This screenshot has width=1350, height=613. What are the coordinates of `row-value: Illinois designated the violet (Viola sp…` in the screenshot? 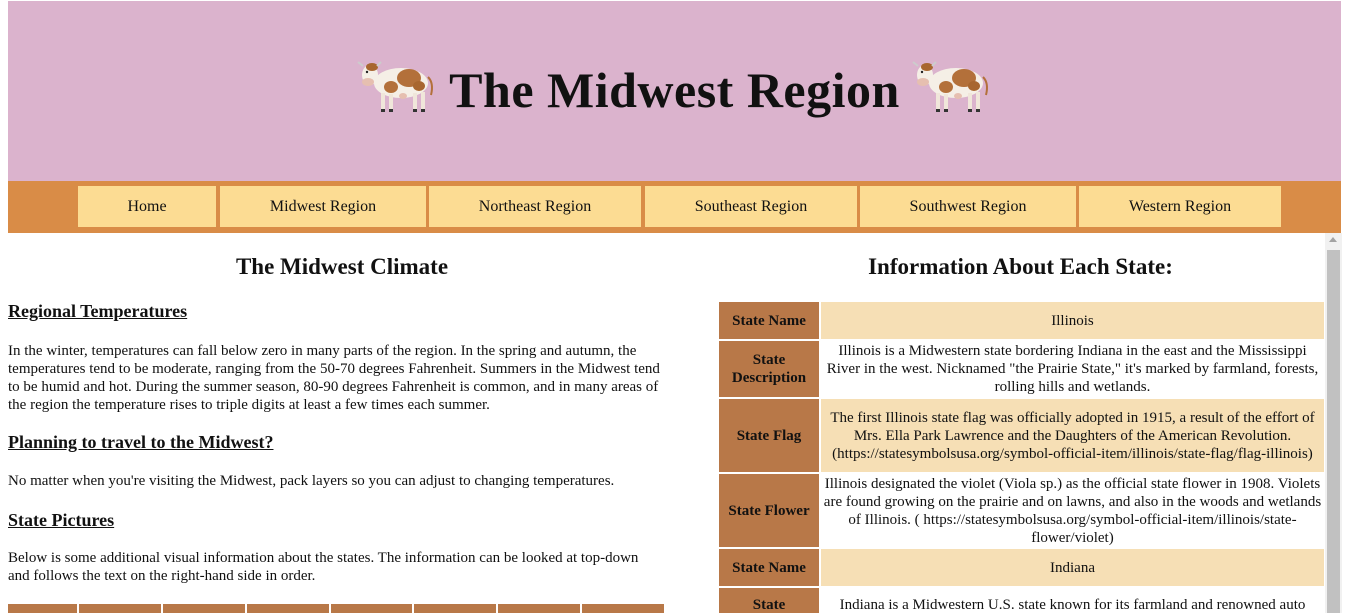 It's located at (1072, 510).